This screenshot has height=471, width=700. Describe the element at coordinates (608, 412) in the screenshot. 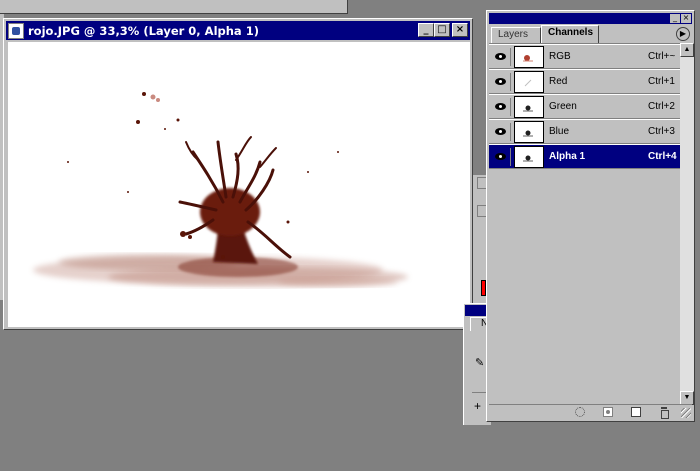

I see `save-selection-icon` at that location.